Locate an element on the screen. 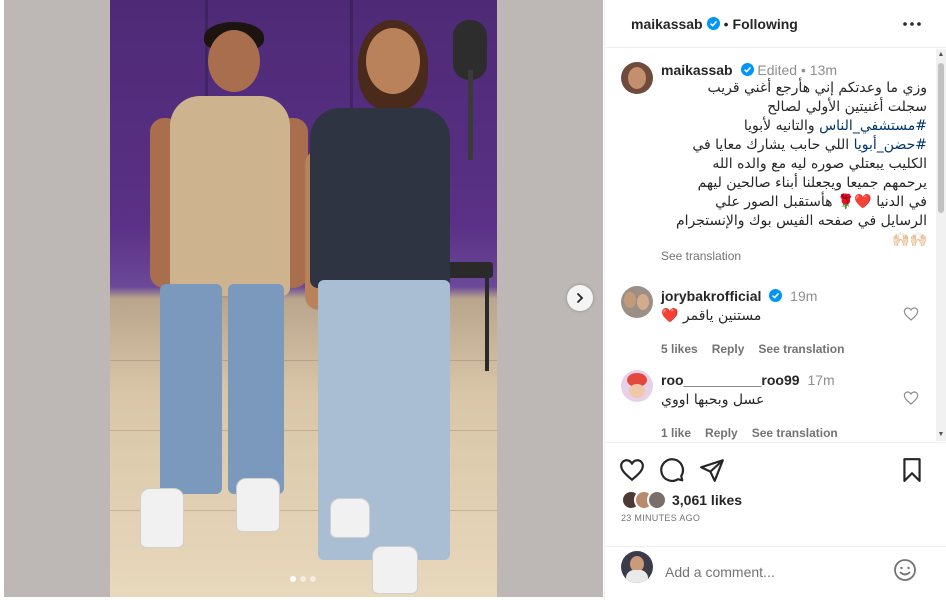  caption-see-translation: See translation is located at coordinates (701, 256).